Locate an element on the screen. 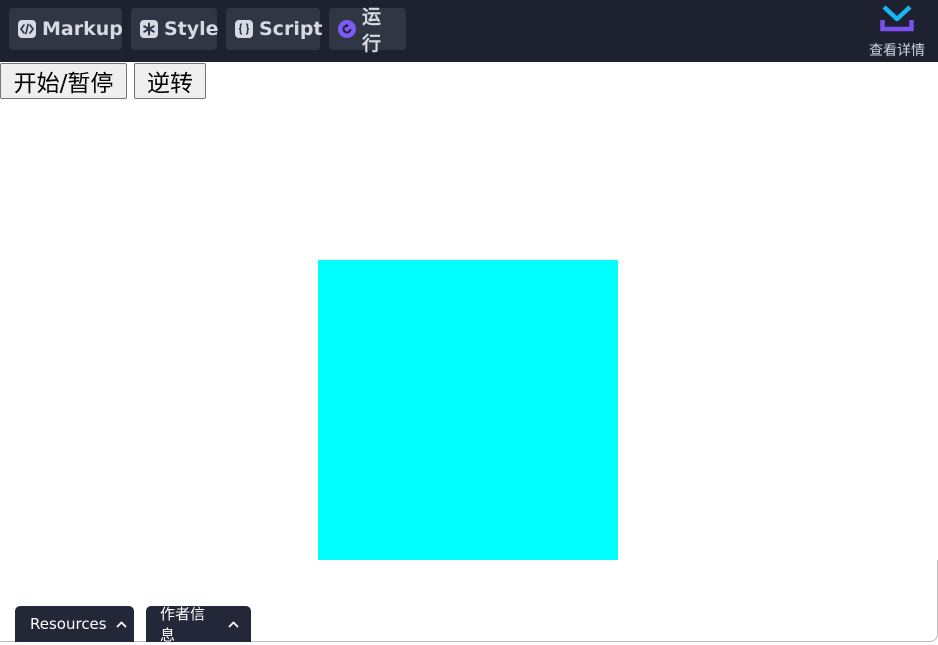  script-button: Script is located at coordinates (274, 29).